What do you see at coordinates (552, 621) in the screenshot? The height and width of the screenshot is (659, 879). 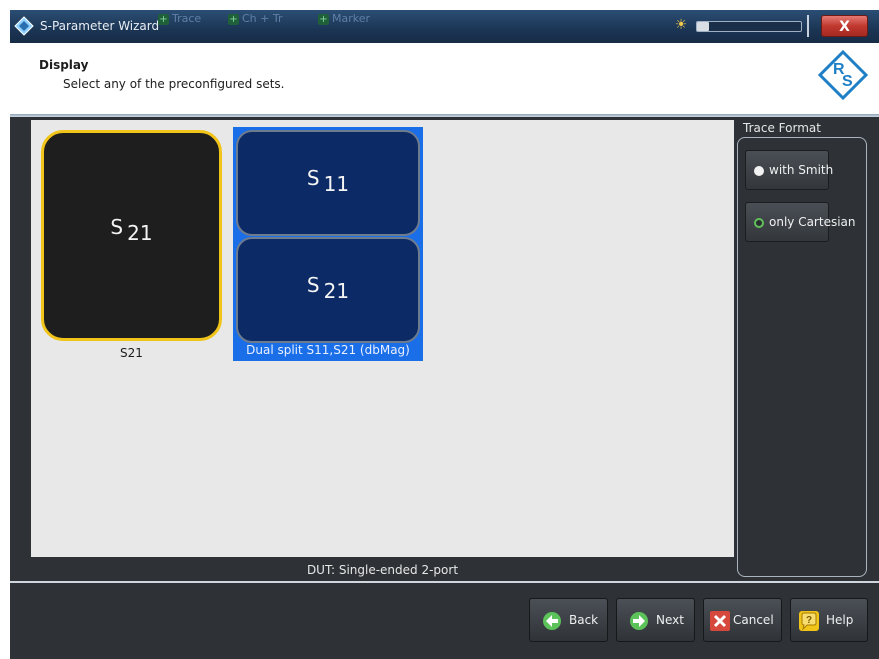 I see `arrow-left-circle-icon` at bounding box center [552, 621].